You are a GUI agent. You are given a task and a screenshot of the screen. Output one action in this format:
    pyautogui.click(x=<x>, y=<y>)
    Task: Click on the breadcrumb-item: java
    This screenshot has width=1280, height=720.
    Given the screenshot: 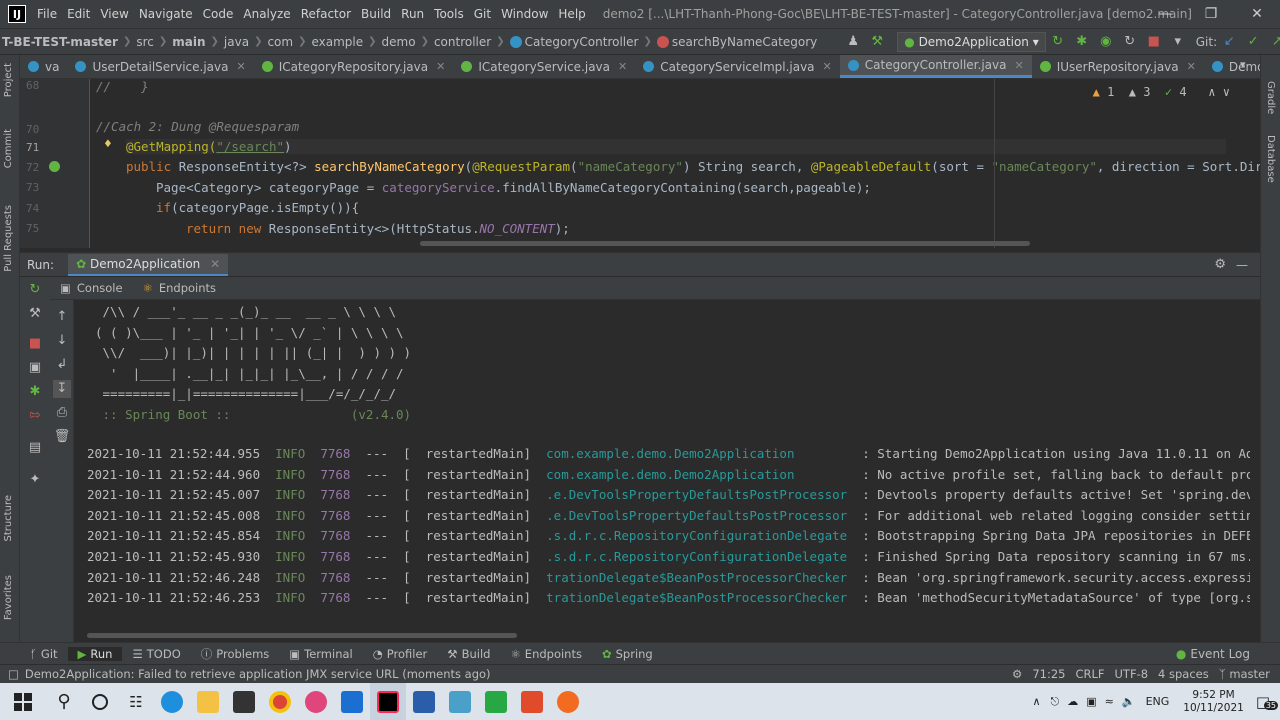 What is the action you would take?
    pyautogui.click(x=236, y=42)
    